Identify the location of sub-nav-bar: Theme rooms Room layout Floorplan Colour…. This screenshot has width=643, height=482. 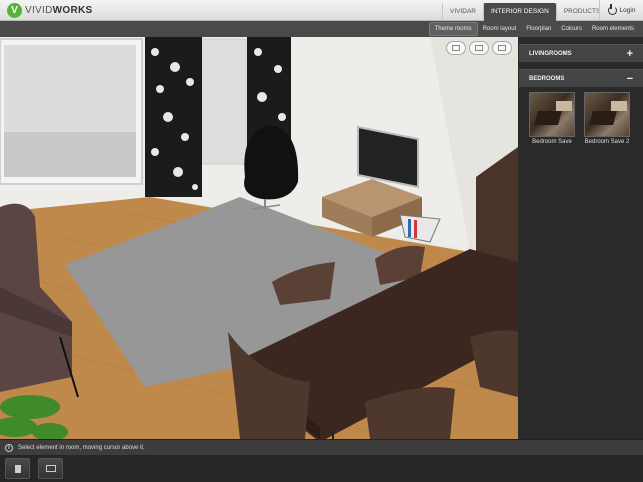
(321, 29).